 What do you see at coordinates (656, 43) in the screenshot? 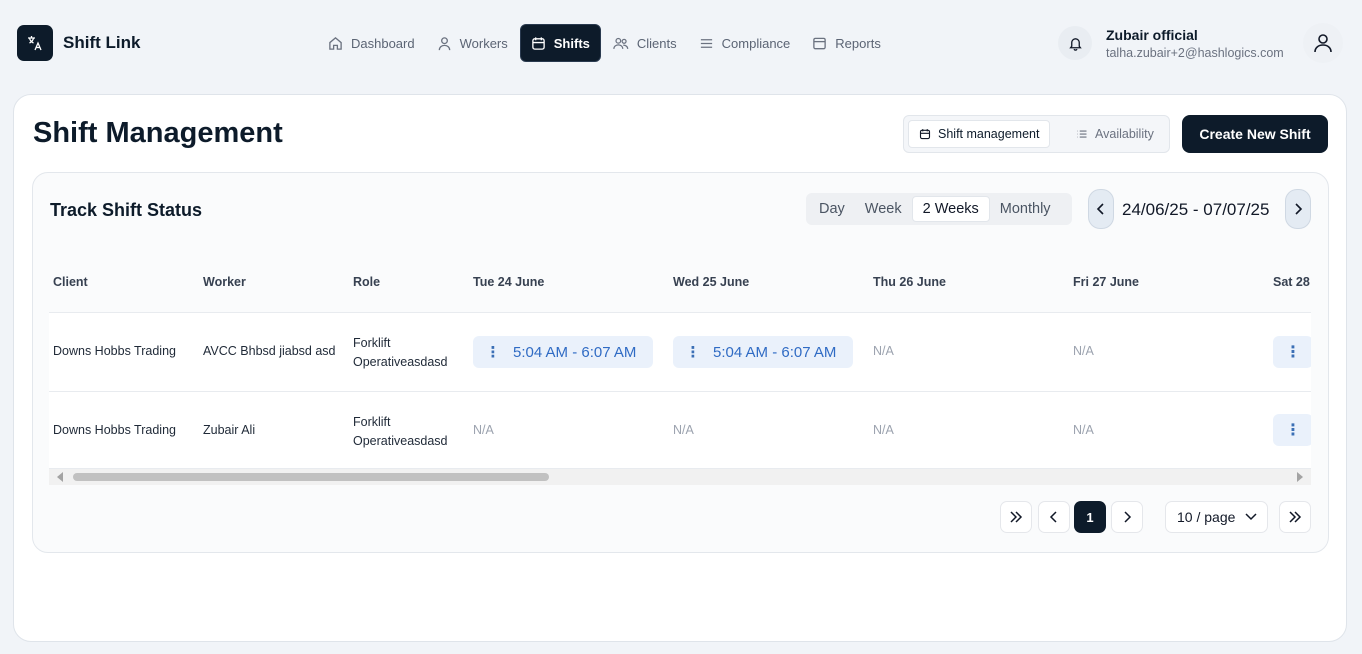
I see `nav-clients-label: Clients` at bounding box center [656, 43].